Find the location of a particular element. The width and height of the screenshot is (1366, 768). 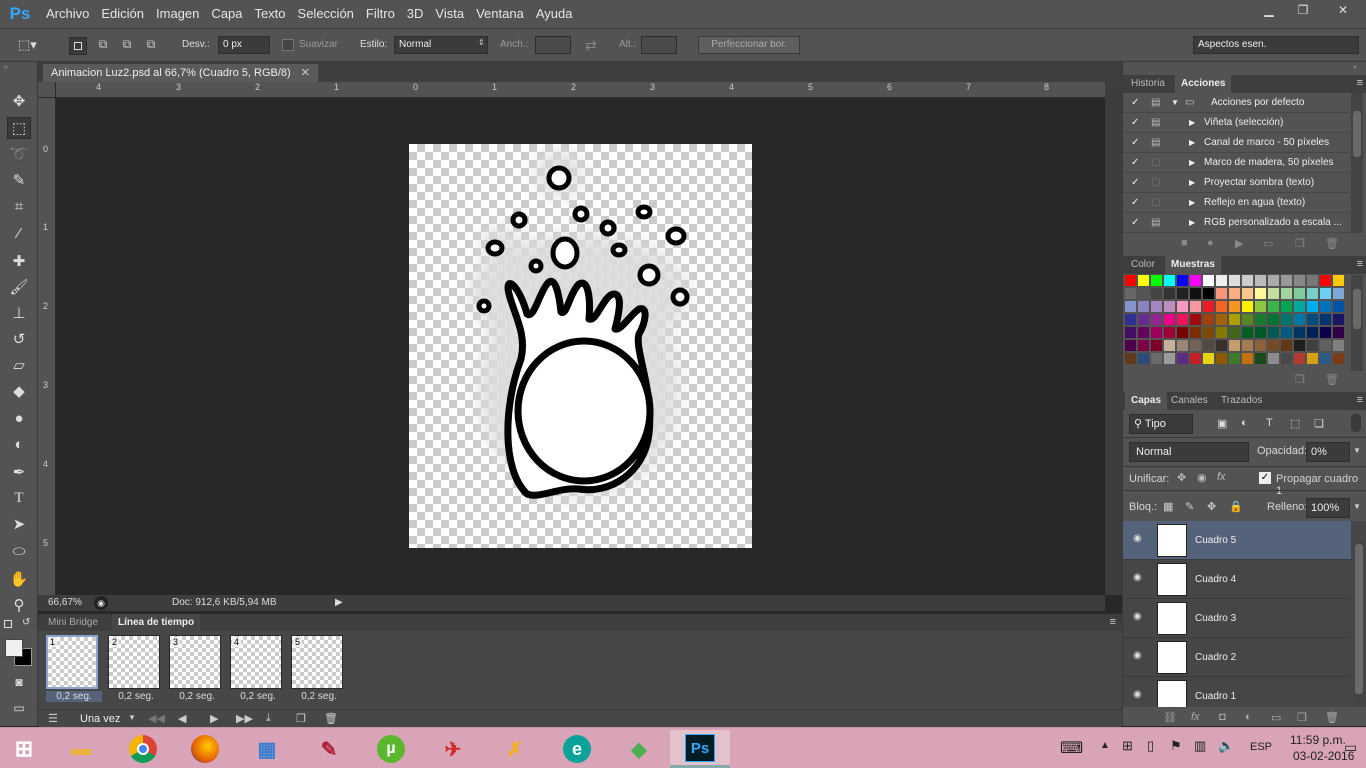

new-swatch-icon: ❐ is located at coordinates (1300, 379).